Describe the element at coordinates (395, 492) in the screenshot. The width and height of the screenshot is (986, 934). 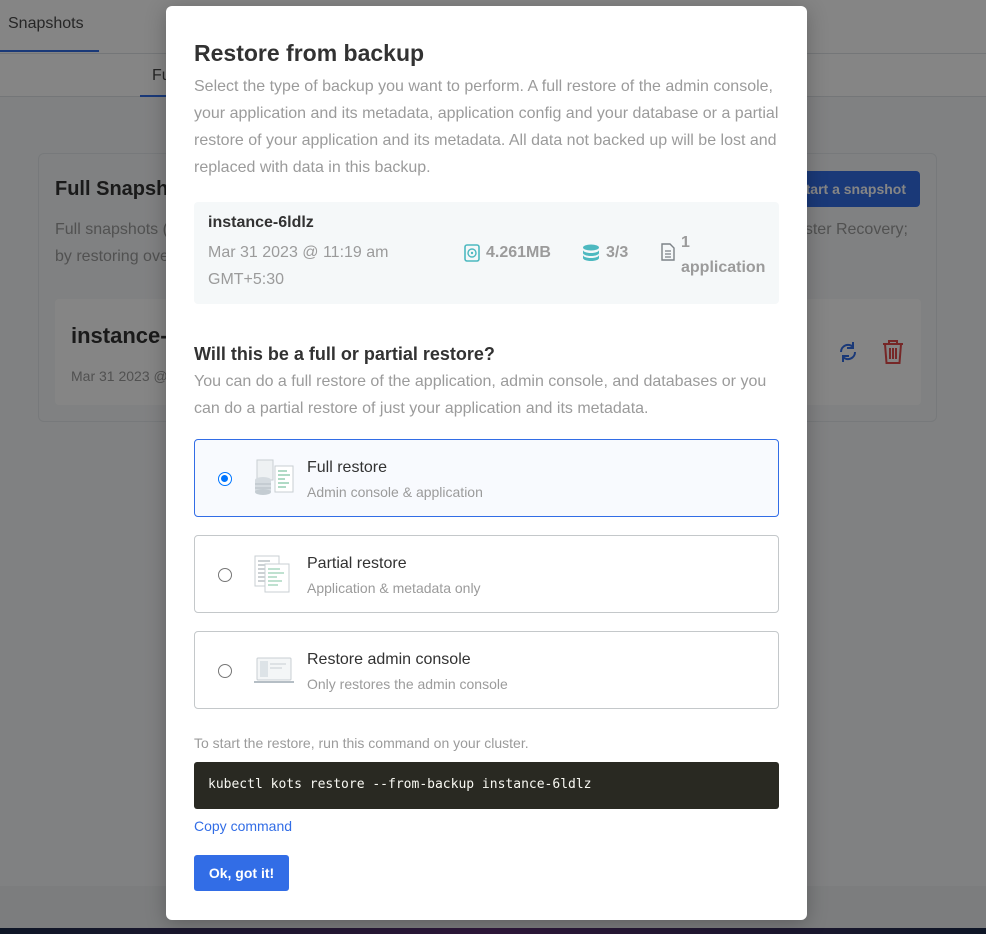
I see `full-restore-subtitle: Admin console & application` at that location.